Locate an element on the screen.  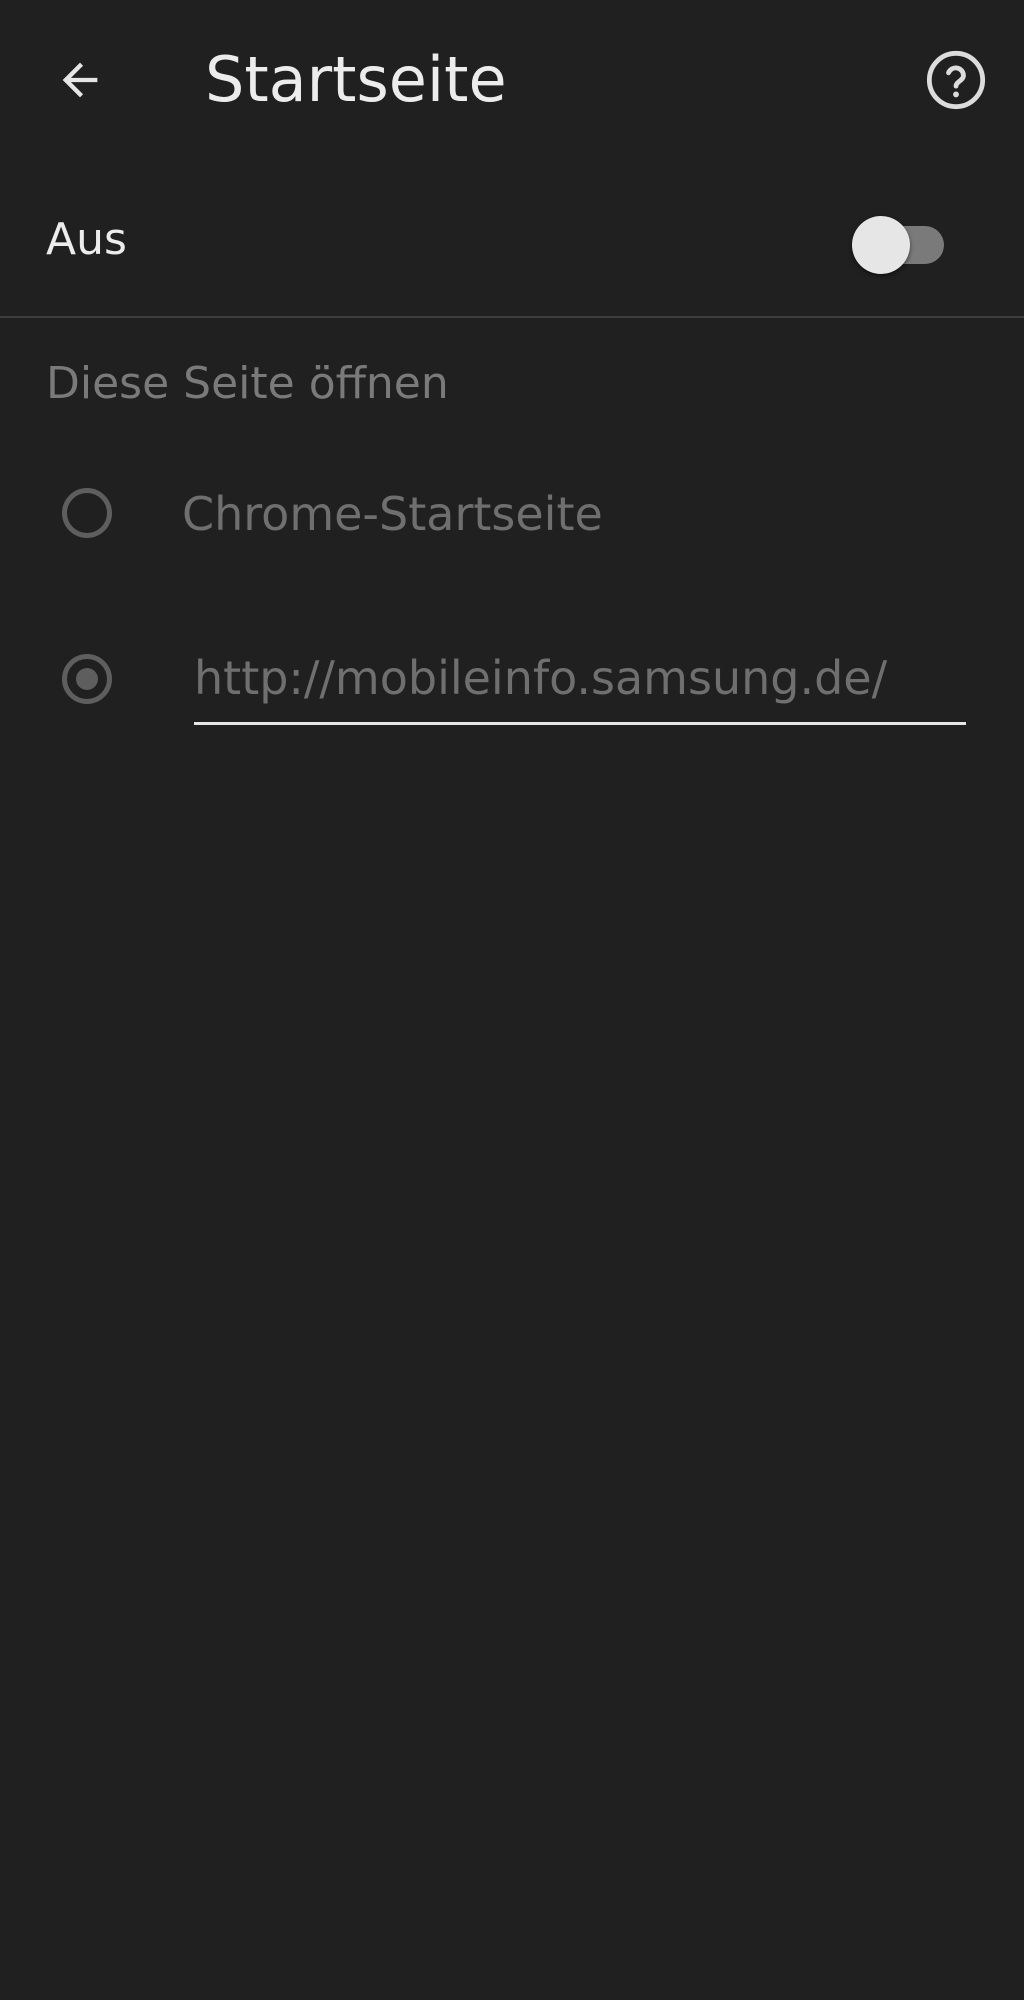
help-button is located at coordinates (956, 80).